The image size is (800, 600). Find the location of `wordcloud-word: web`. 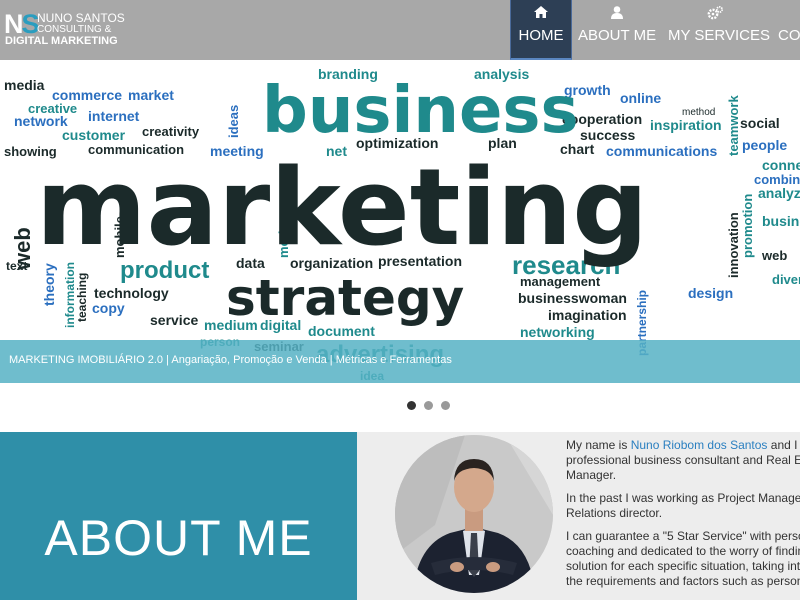

wordcloud-word: web is located at coordinates (774, 255).